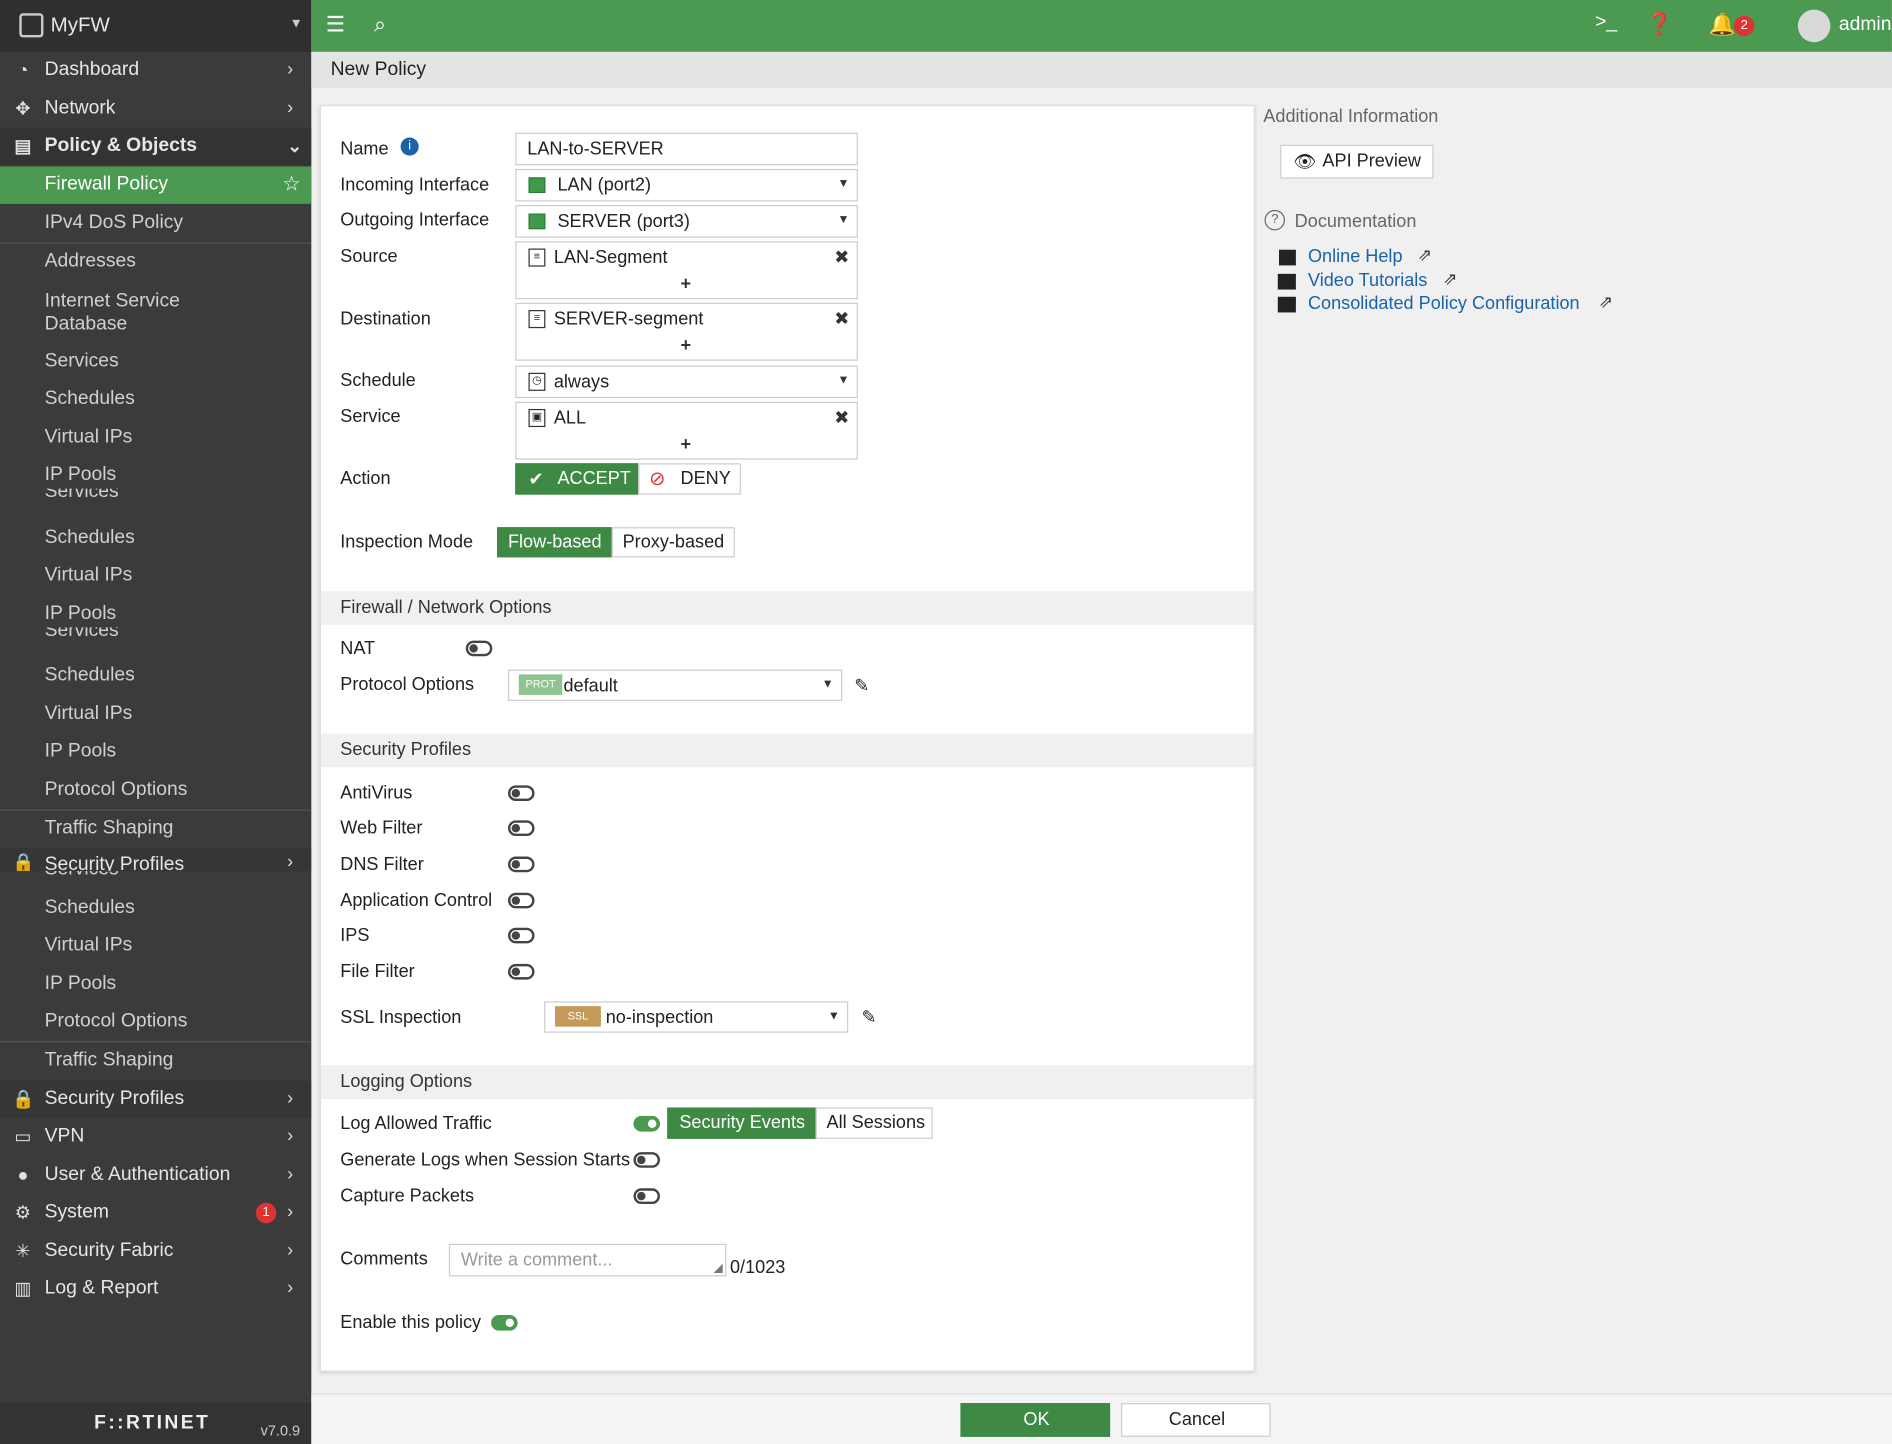 The width and height of the screenshot is (1892, 1444). Describe the element at coordinates (1367, 280) in the screenshot. I see `video-tutorials-link: Video Tutorials` at that location.